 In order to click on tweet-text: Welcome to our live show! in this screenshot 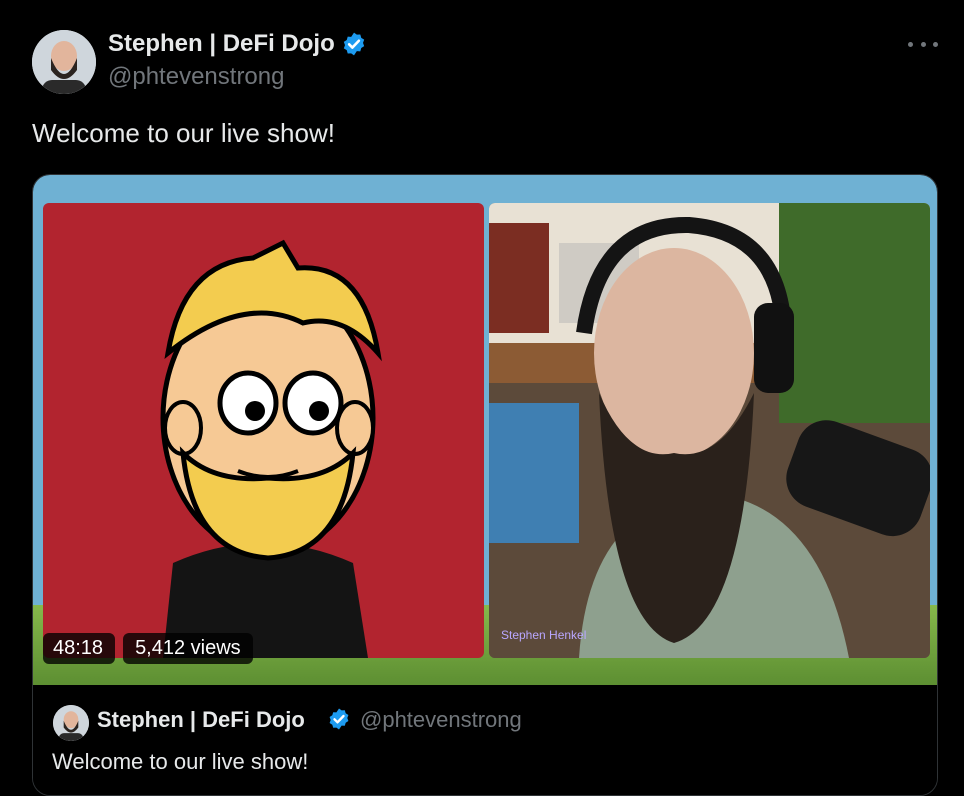, I will do `click(183, 133)`.